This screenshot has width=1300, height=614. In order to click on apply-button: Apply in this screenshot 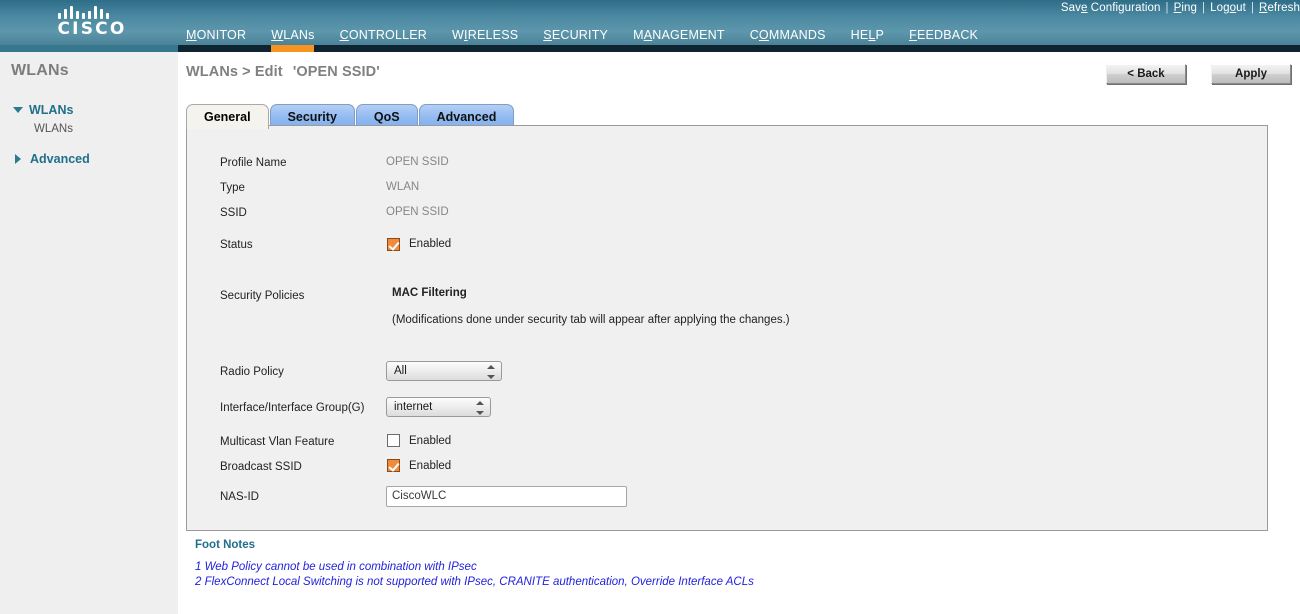, I will do `click(1251, 74)`.